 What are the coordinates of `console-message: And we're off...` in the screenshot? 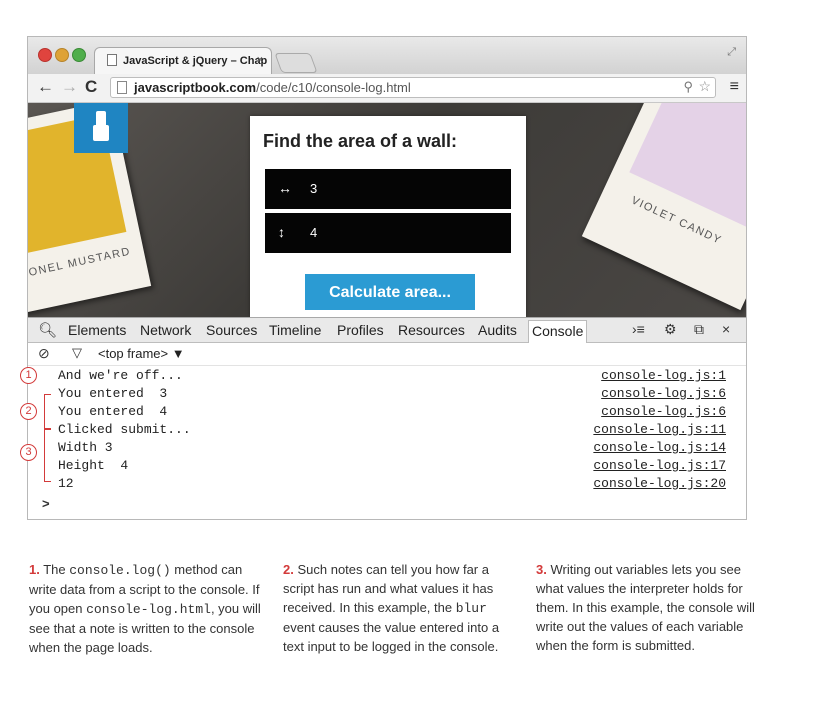 It's located at (120, 375).